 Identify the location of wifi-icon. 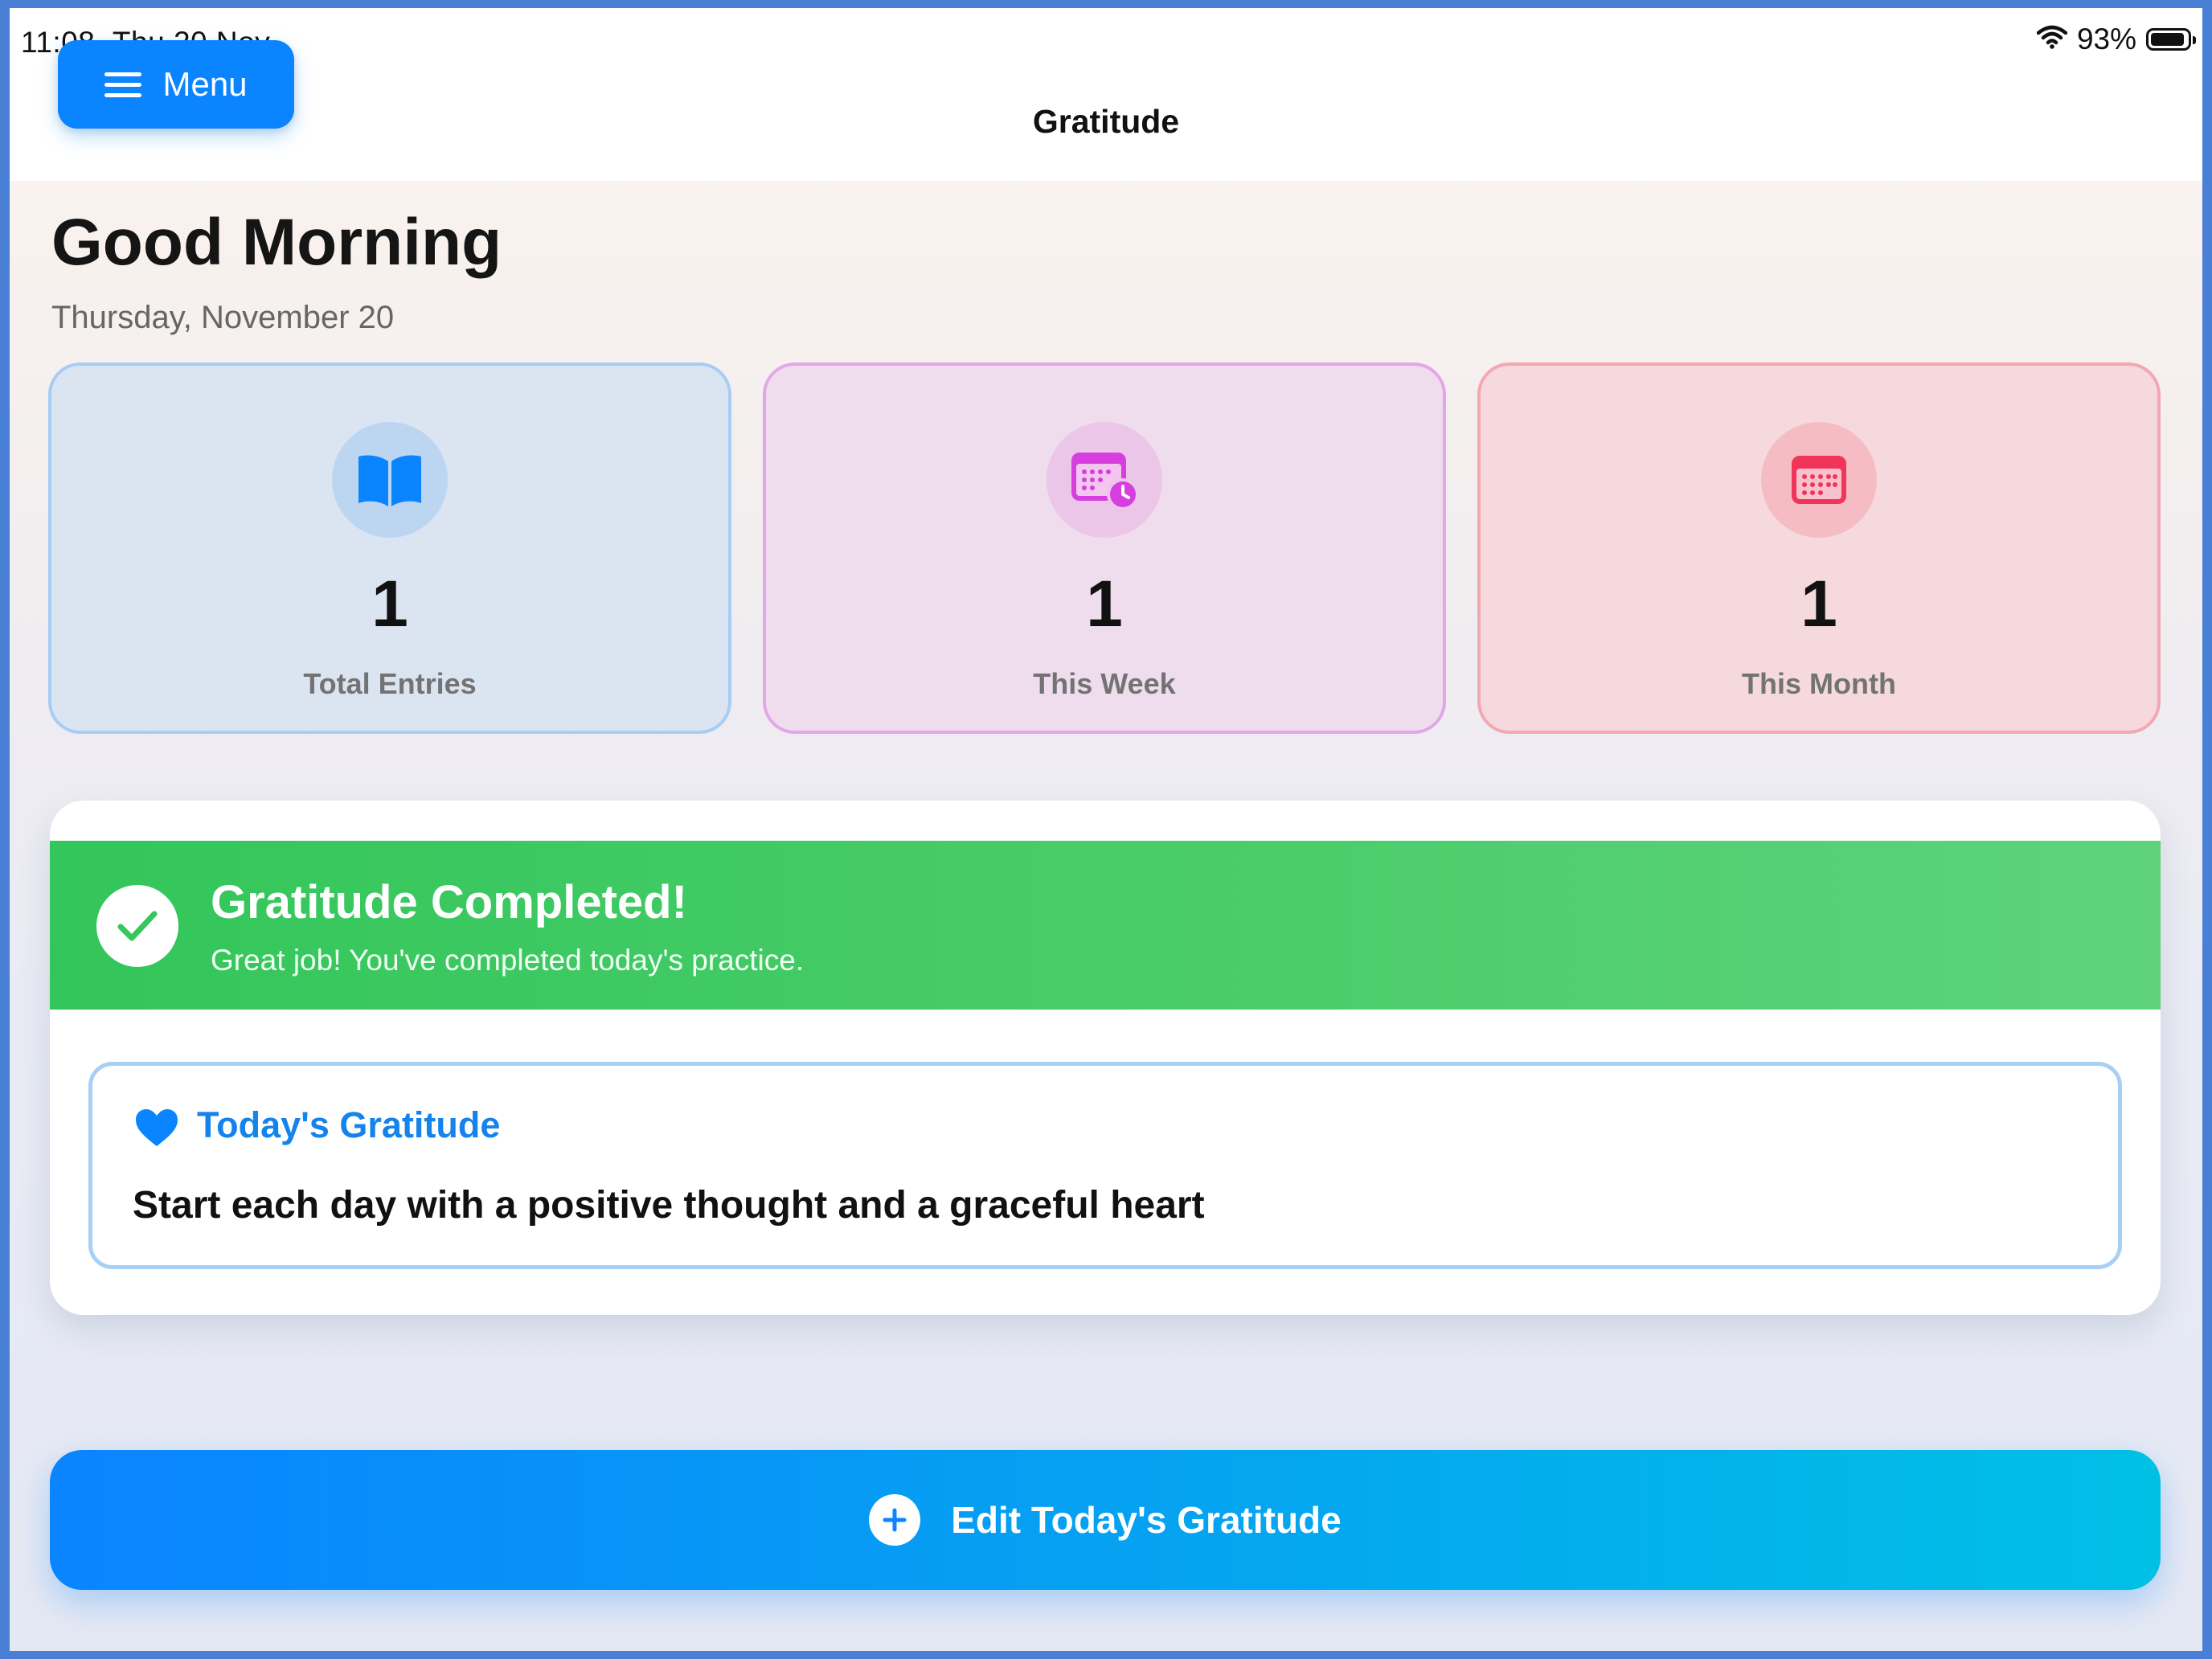
(2052, 39).